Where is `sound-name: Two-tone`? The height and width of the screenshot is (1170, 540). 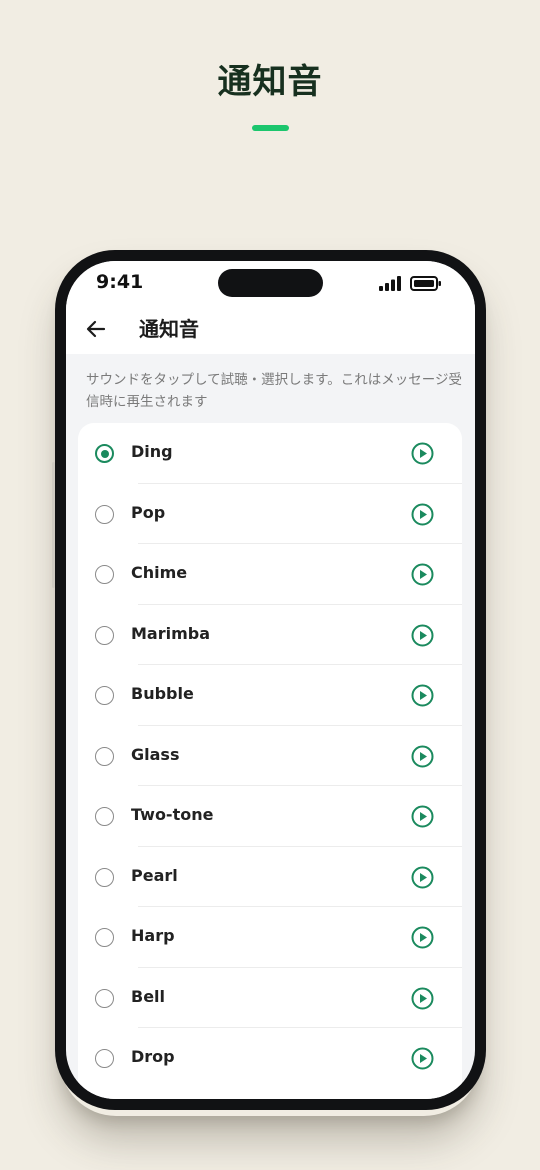 sound-name: Two-tone is located at coordinates (172, 814).